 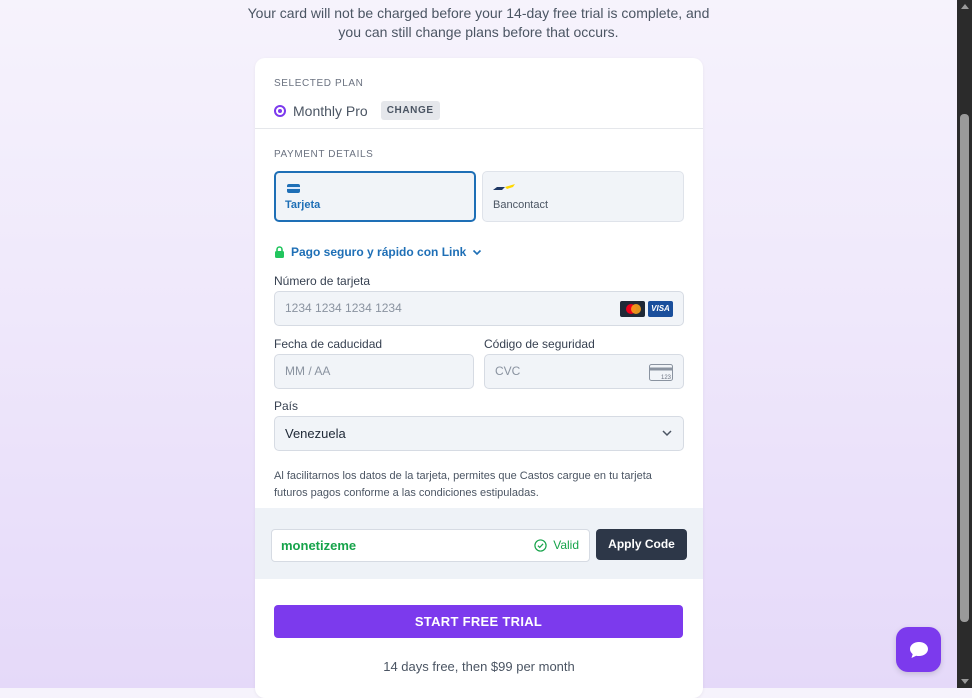 What do you see at coordinates (632, 309) in the screenshot?
I see `mastercard-icon` at bounding box center [632, 309].